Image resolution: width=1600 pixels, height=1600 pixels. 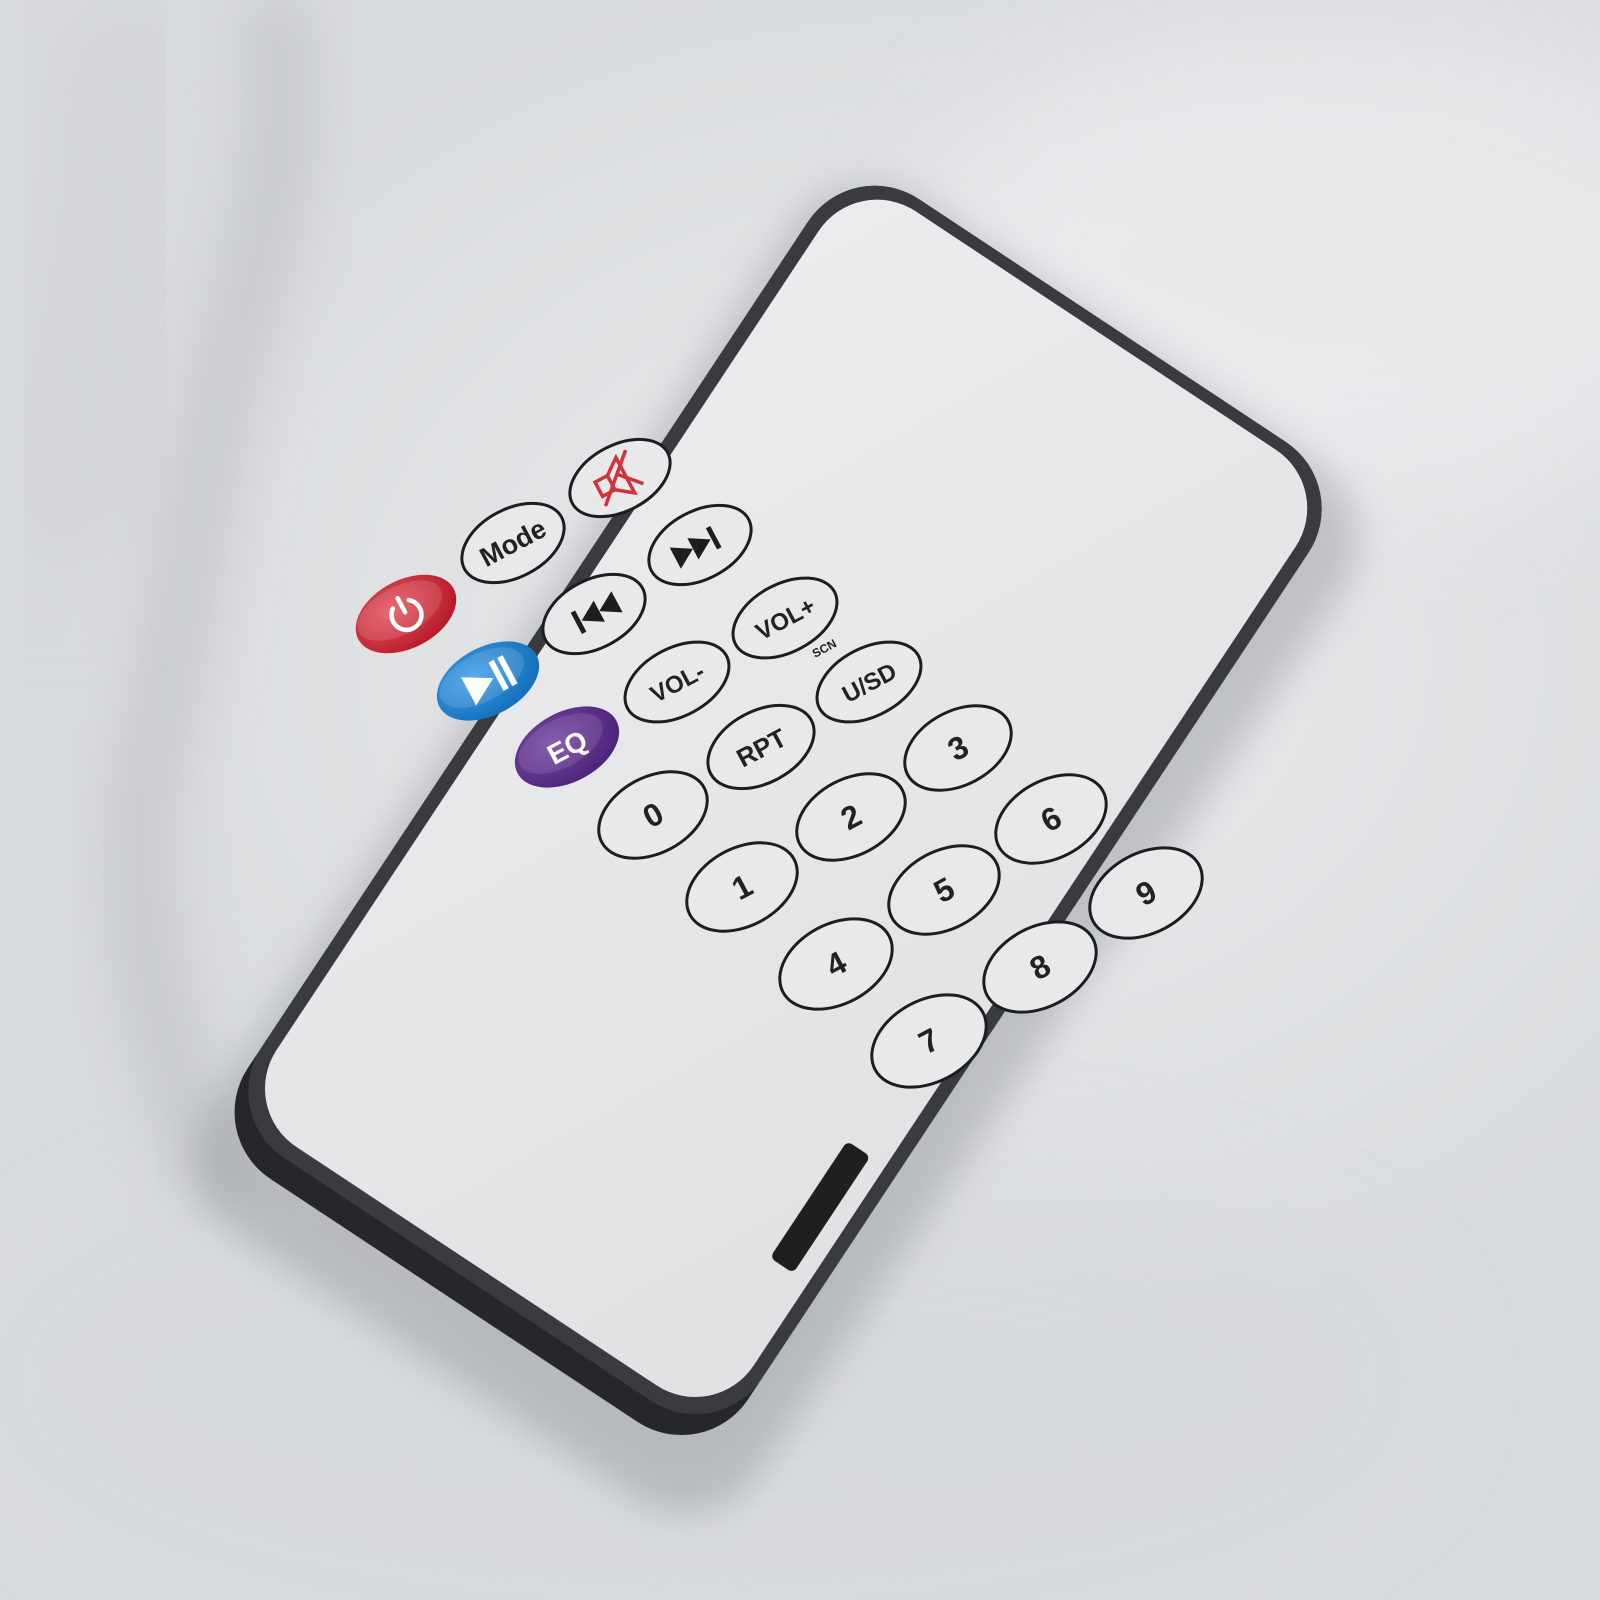 What do you see at coordinates (405, 614) in the screenshot?
I see `power-button` at bounding box center [405, 614].